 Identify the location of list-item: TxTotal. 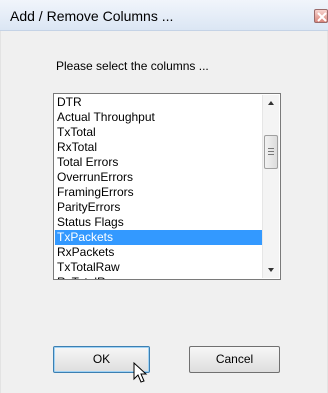
(159, 132).